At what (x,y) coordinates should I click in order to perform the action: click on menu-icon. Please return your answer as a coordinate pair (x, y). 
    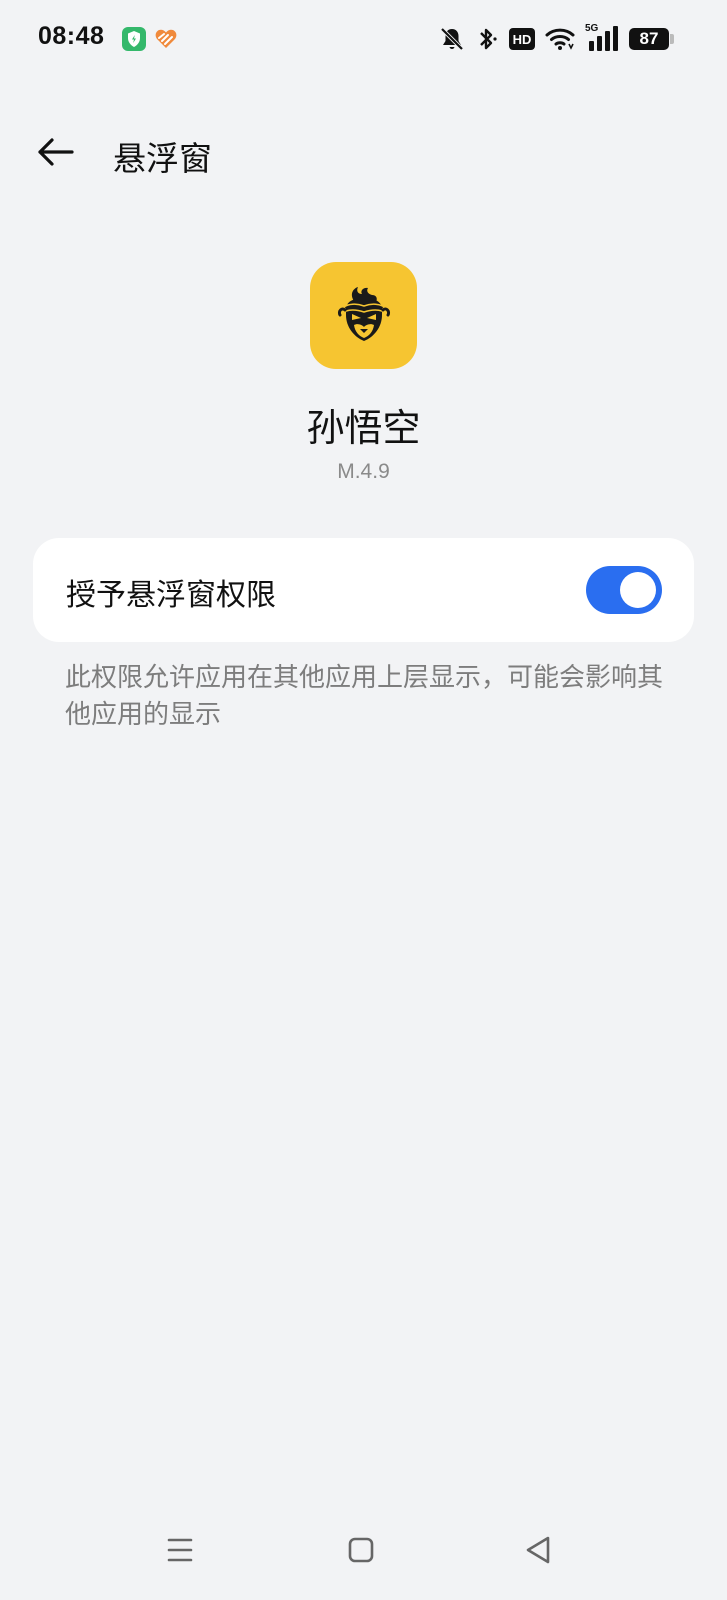
    Looking at the image, I should click on (180, 1550).